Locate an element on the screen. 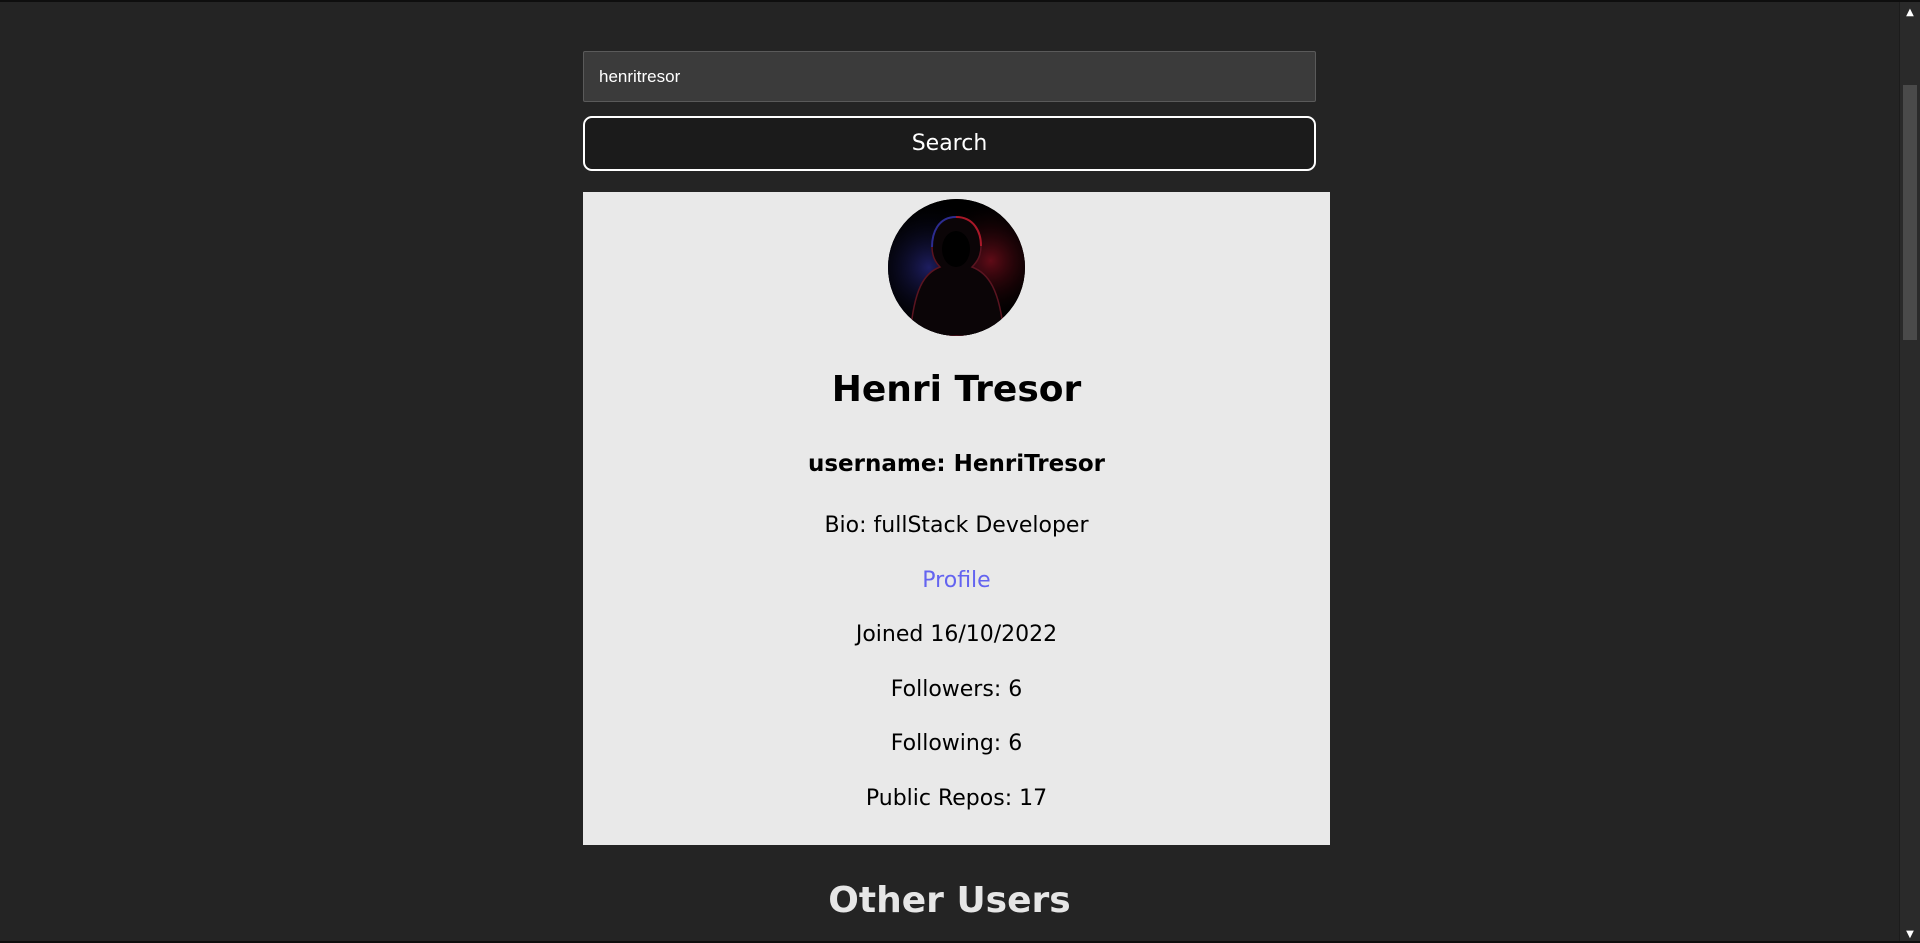 The width and height of the screenshot is (1920, 943). user-public-repos-count: Public Repos: 17 is located at coordinates (956, 798).